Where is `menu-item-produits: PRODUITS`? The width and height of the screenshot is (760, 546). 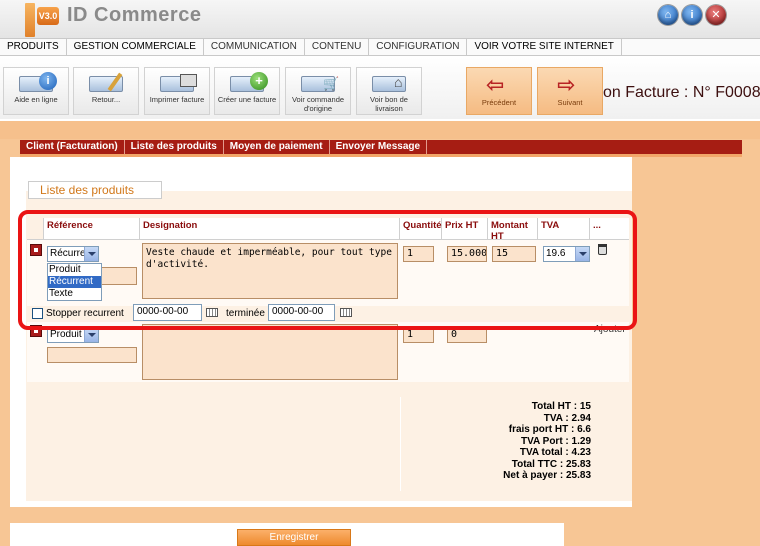
menu-item-produits: PRODUITS is located at coordinates (33, 47).